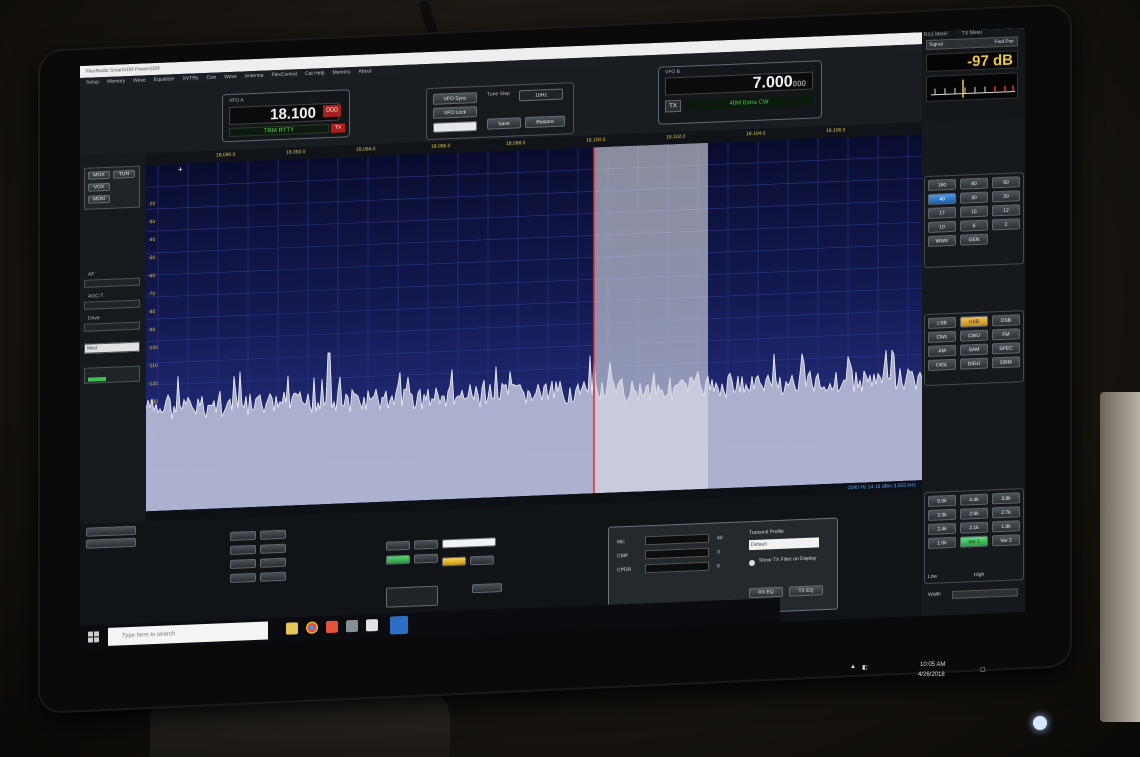  What do you see at coordinates (942, 240) in the screenshot?
I see `band-button: WWV` at bounding box center [942, 240].